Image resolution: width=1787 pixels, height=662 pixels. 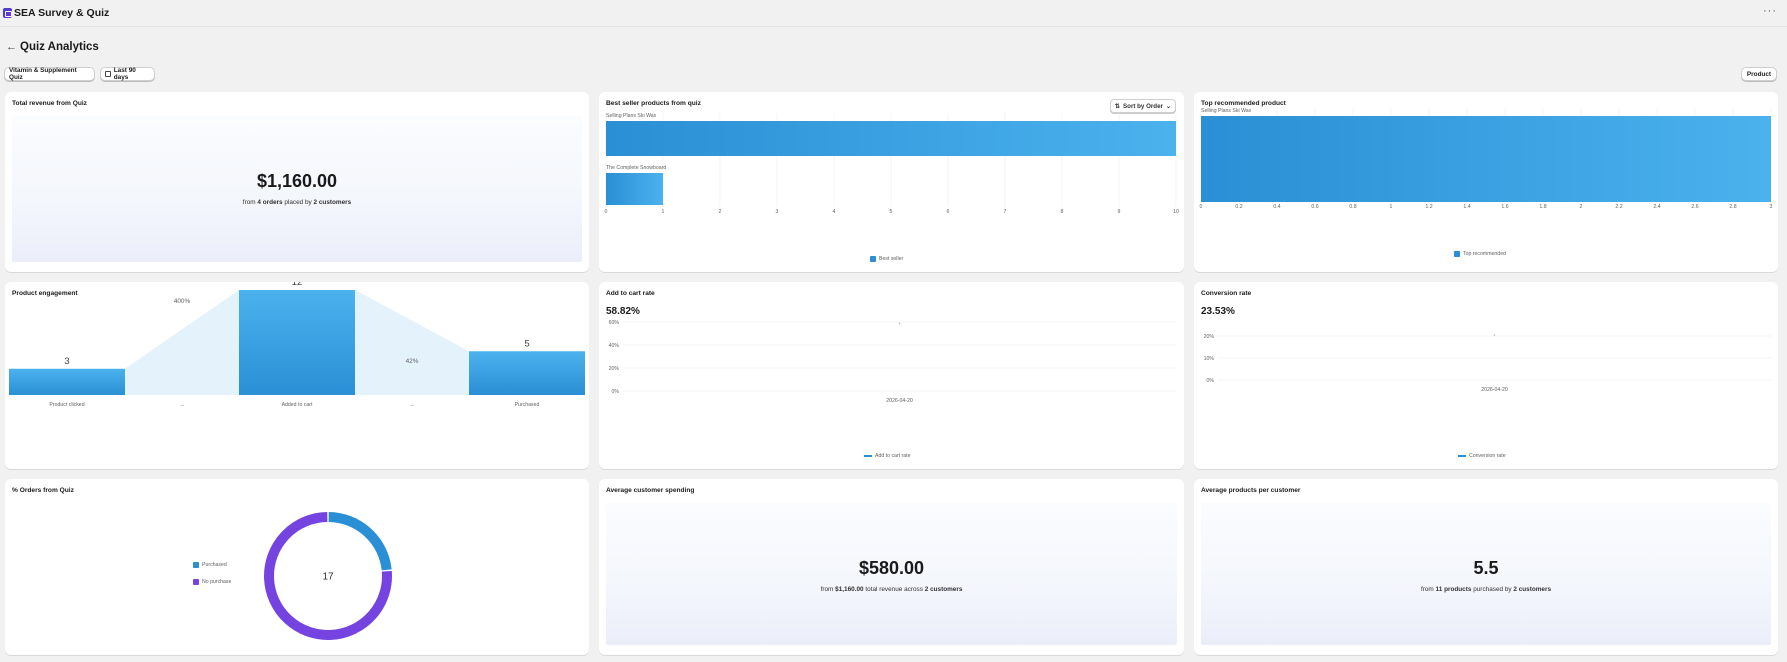 What do you see at coordinates (1656, 207) in the screenshot?
I see `x-tick-label: 2.4` at bounding box center [1656, 207].